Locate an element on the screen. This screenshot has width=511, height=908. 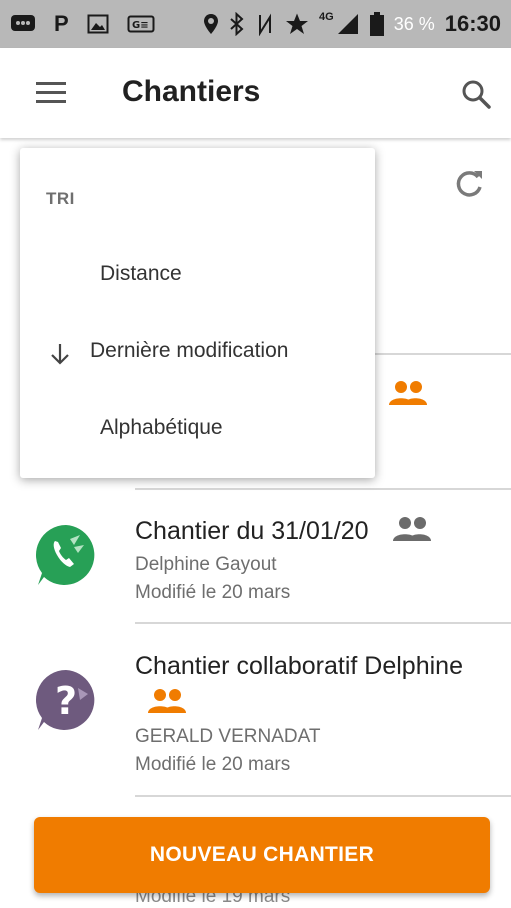
menu-icon is located at coordinates (51, 93).